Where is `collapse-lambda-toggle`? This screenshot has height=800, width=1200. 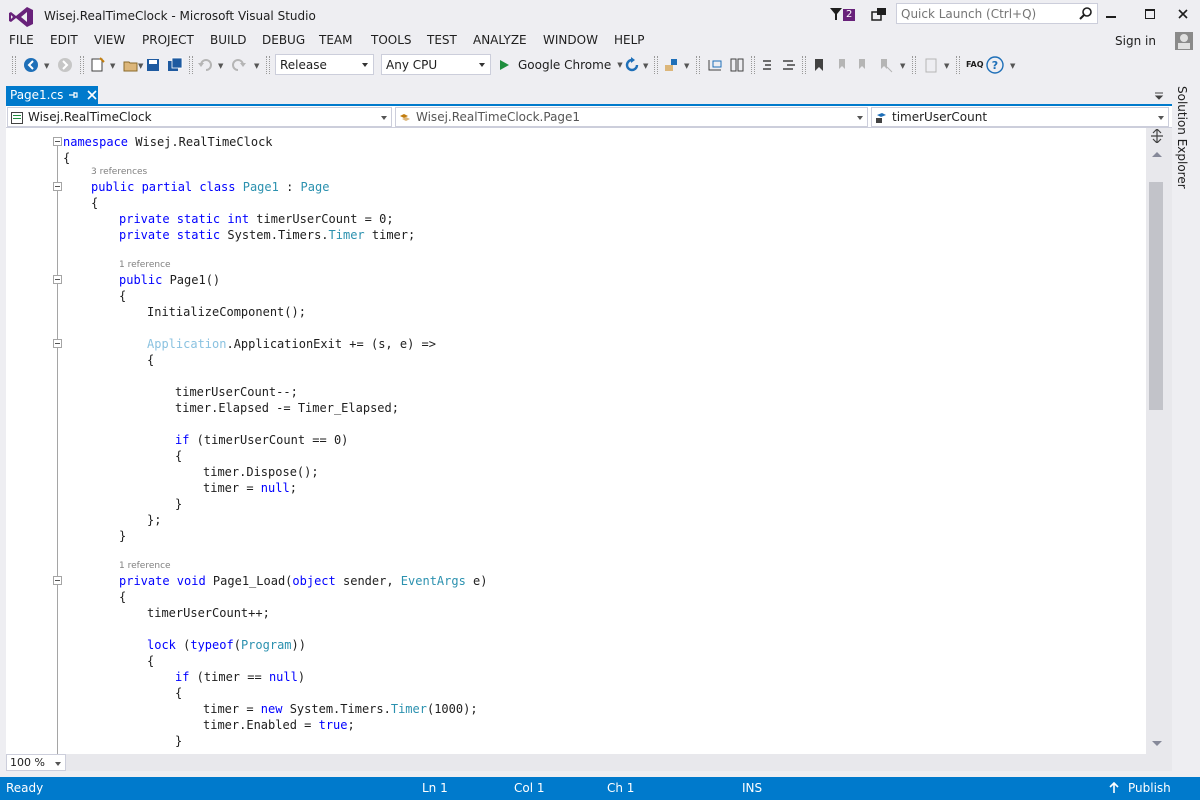 collapse-lambda-toggle is located at coordinates (57, 343).